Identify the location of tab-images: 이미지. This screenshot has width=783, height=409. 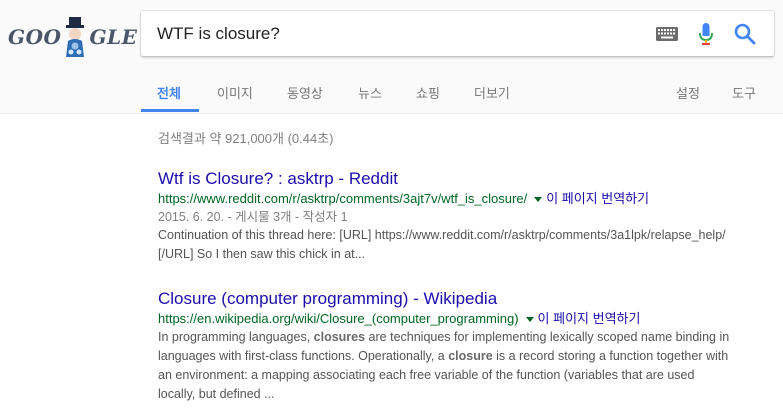
(235, 92).